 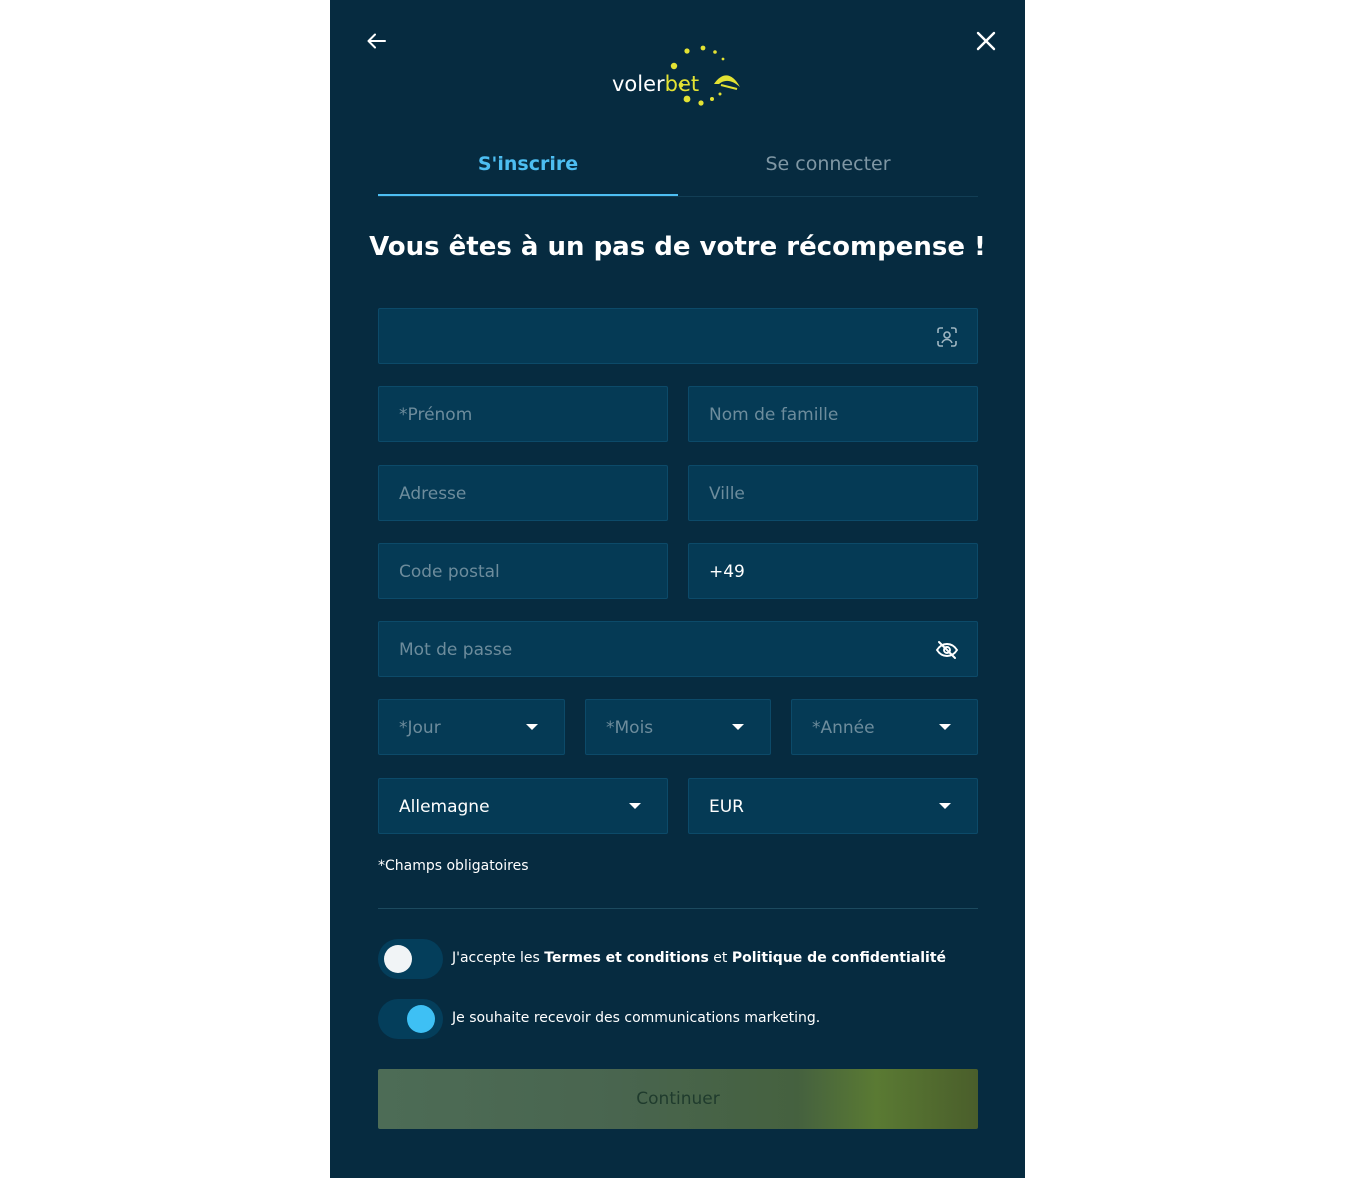 What do you see at coordinates (496, 958) in the screenshot?
I see `terms-prefix: J'accepte les` at bounding box center [496, 958].